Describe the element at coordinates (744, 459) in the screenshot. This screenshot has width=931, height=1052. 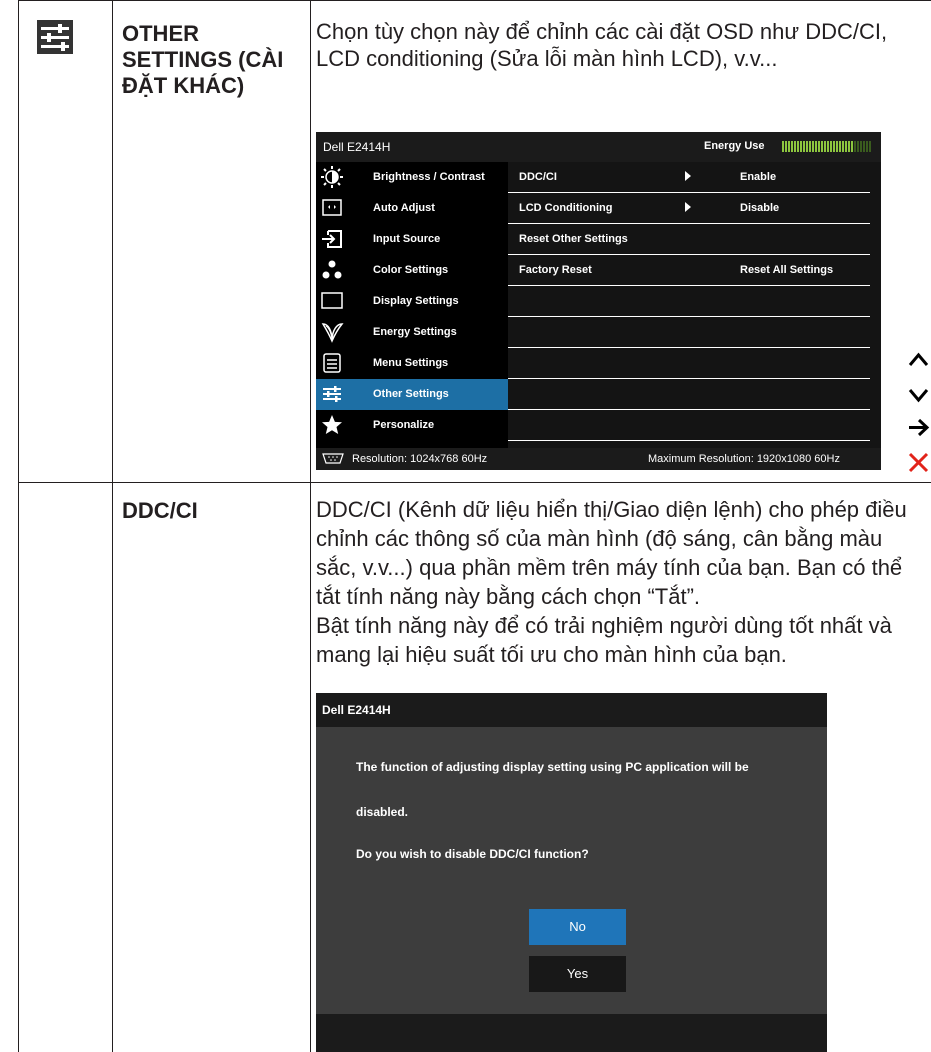
I see `maximum-resolution: Maximum Resolution: 1920x1080 60Hz` at that location.